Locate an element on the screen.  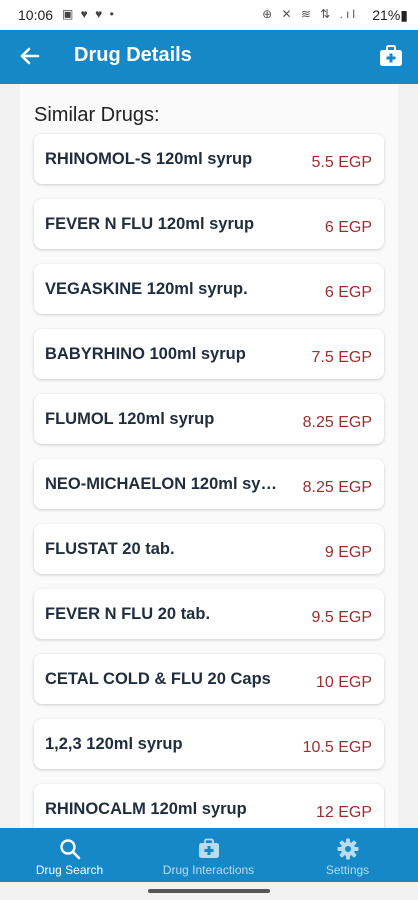
similar-drug-item: FLUSTAT 20 tab. 9 EGP is located at coordinates (209, 549).